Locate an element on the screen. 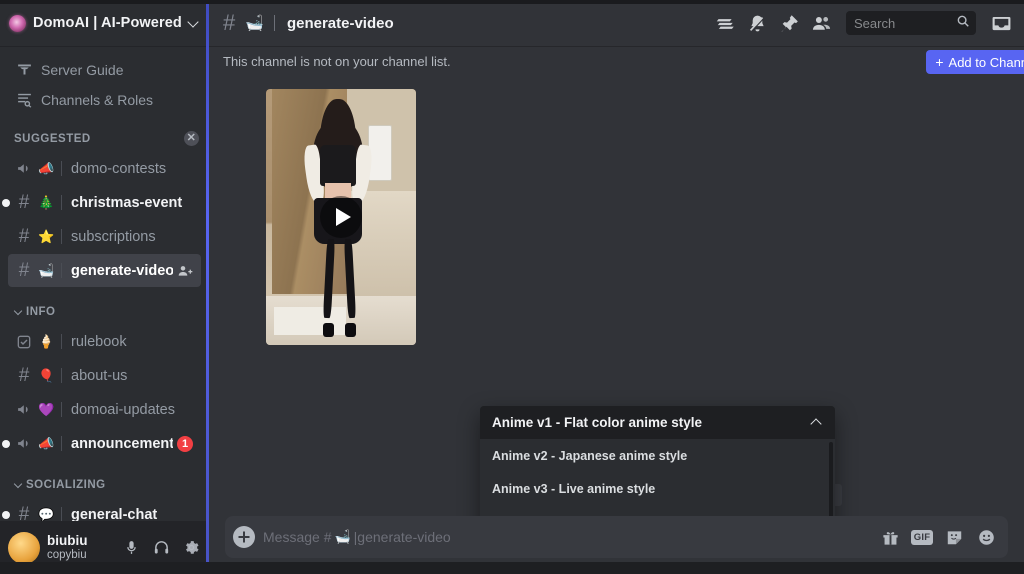  server-name: DomoAI | AI-Powered A is located at coordinates (107, 23).